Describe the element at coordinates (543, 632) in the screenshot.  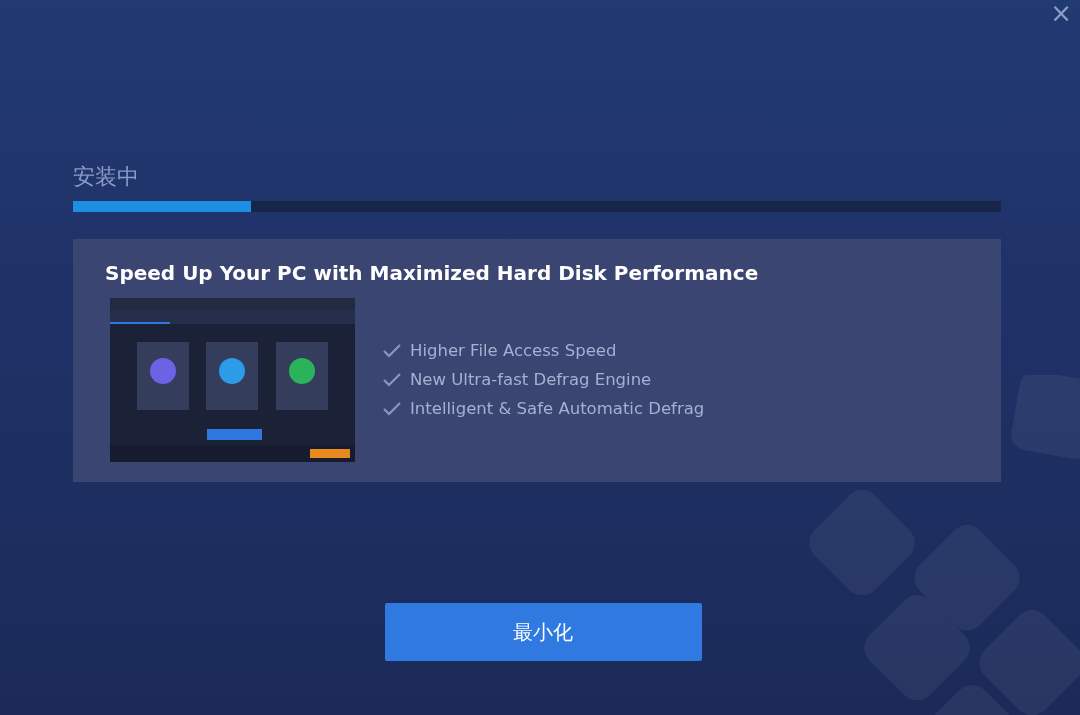
I see `minimize-button: 最小化` at that location.